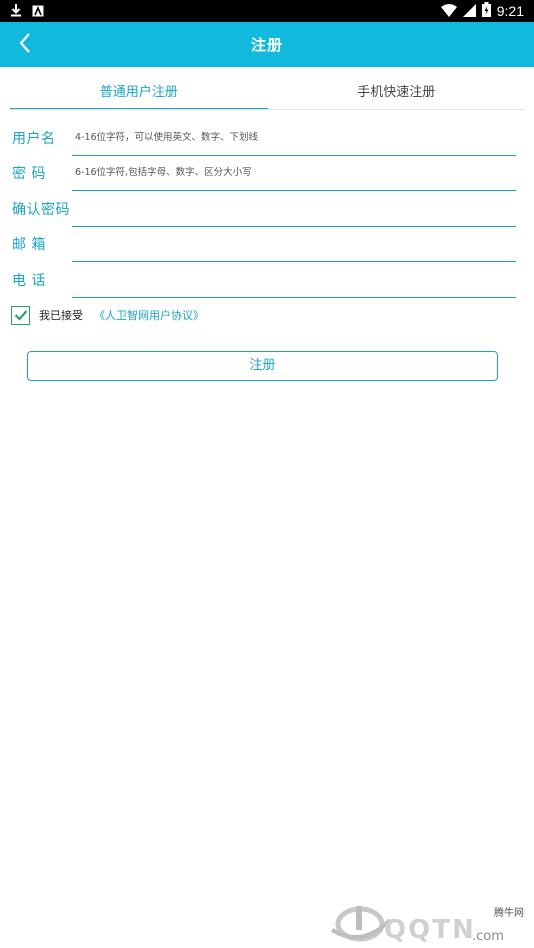 The height and width of the screenshot is (948, 534). What do you see at coordinates (509, 913) in the screenshot?
I see `watermark-brand: 腾牛网` at bounding box center [509, 913].